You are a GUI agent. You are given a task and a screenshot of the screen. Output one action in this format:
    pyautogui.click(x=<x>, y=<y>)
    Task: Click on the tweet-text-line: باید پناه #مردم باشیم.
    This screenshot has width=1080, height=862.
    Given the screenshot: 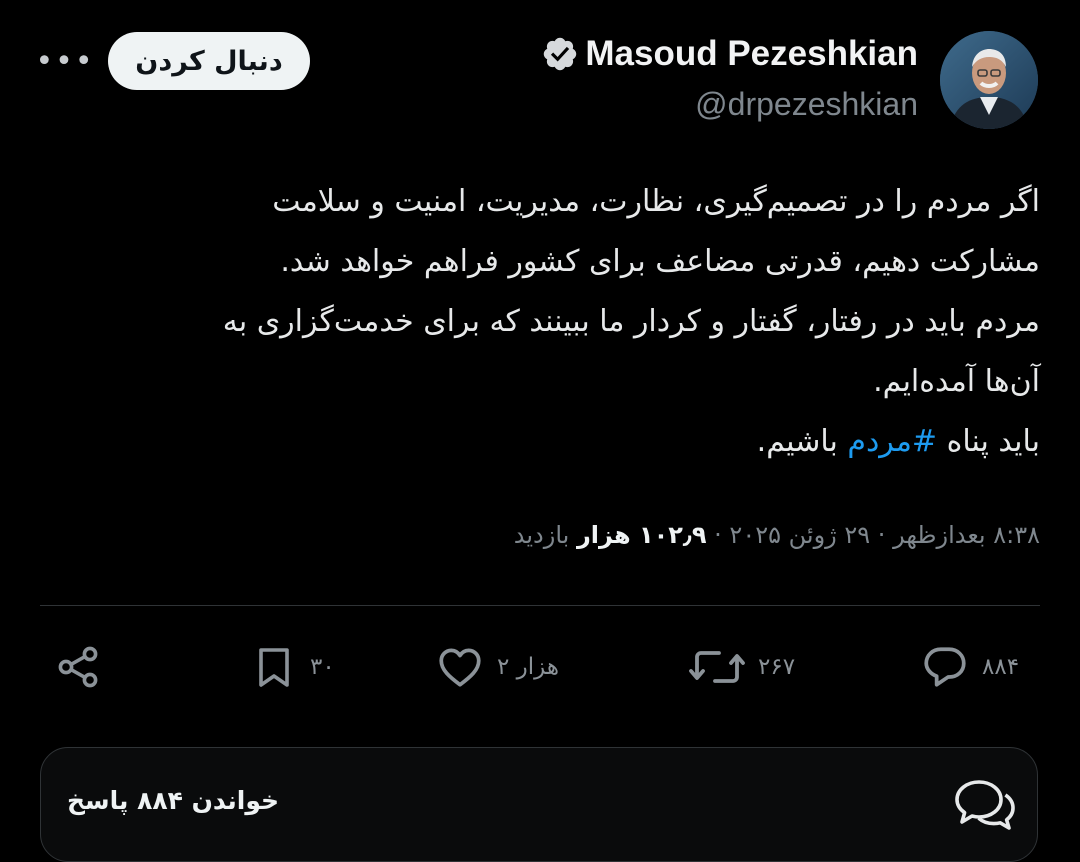 What is the action you would take?
    pyautogui.click(x=540, y=442)
    